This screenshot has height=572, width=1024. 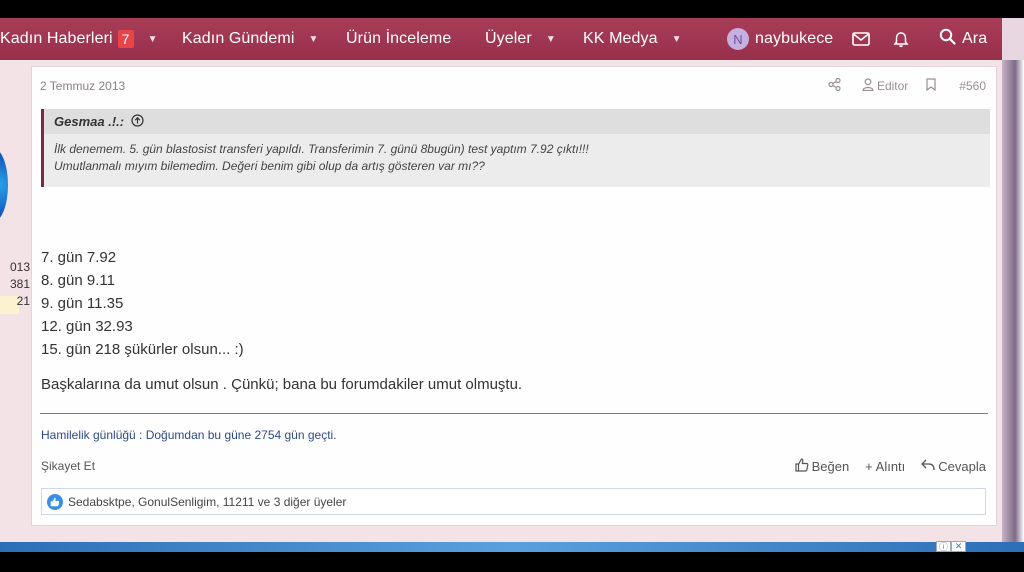 What do you see at coordinates (142, 349) in the screenshot?
I see `content-line: 15. gün 218 şükürler olsun... :)` at bounding box center [142, 349].